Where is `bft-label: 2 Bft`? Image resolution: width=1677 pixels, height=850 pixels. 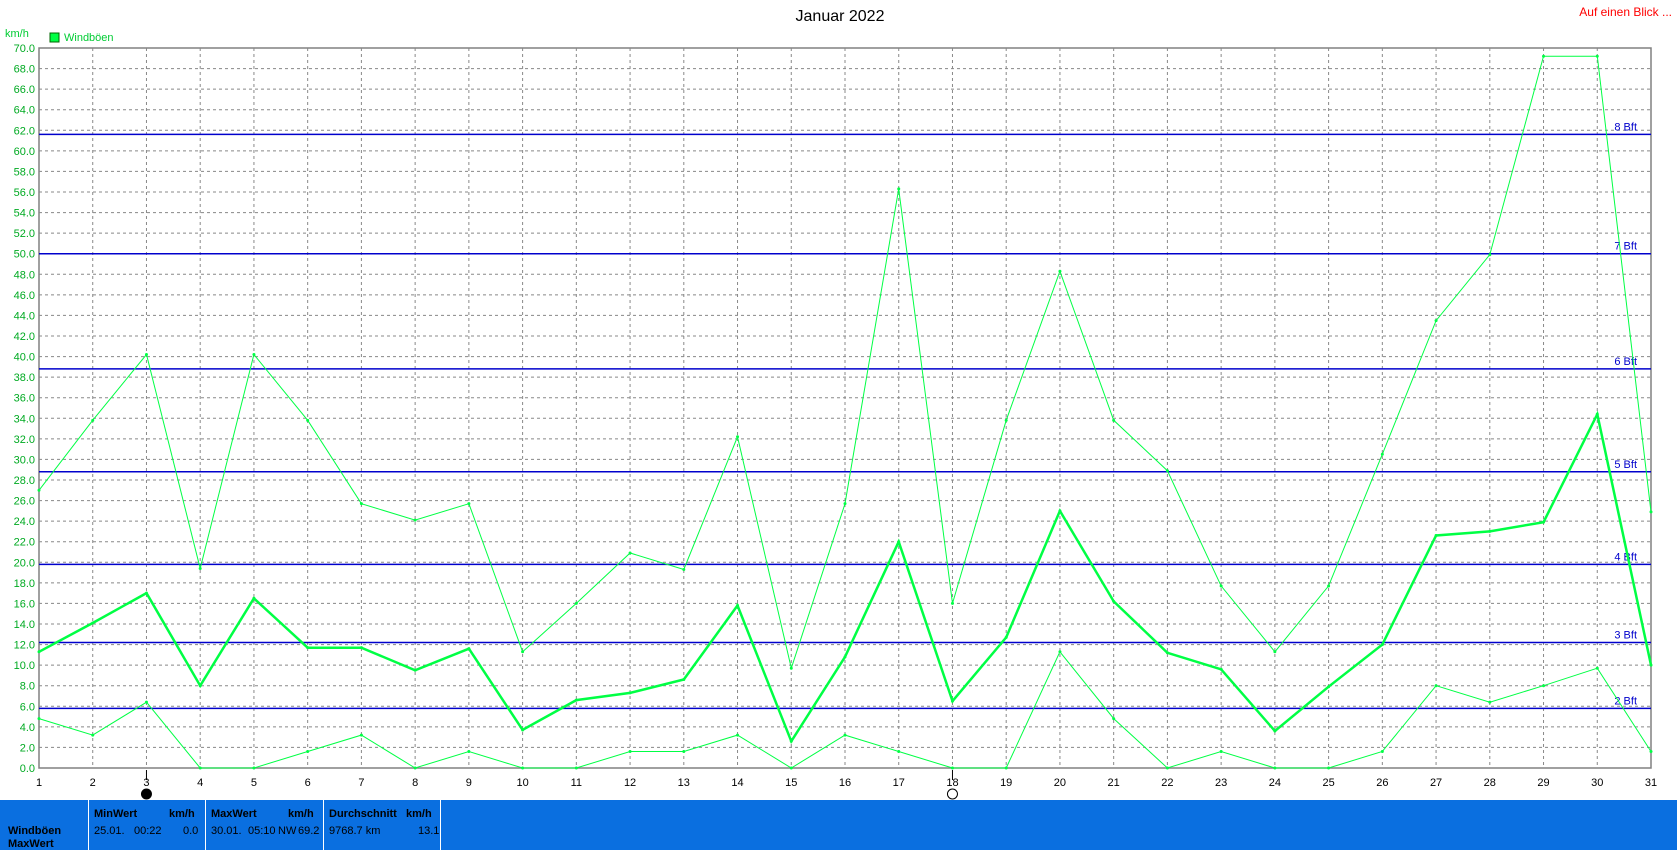 bft-label: 2 Bft is located at coordinates (1625, 701).